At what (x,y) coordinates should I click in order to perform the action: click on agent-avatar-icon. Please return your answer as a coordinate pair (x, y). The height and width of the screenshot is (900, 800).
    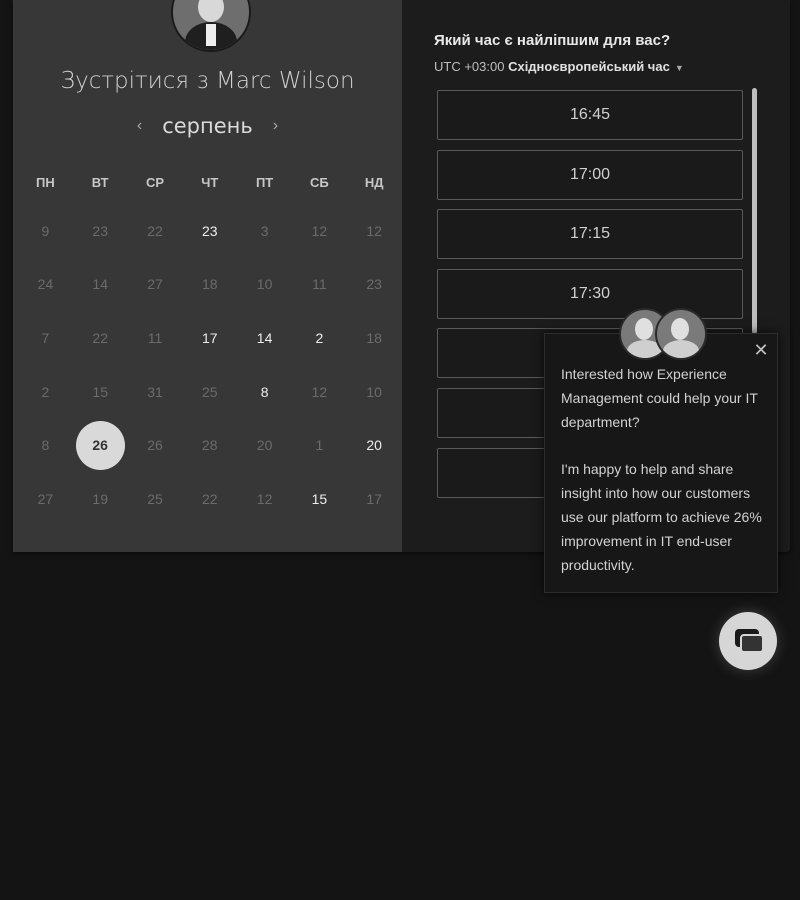
    Looking at the image, I should click on (681, 334).